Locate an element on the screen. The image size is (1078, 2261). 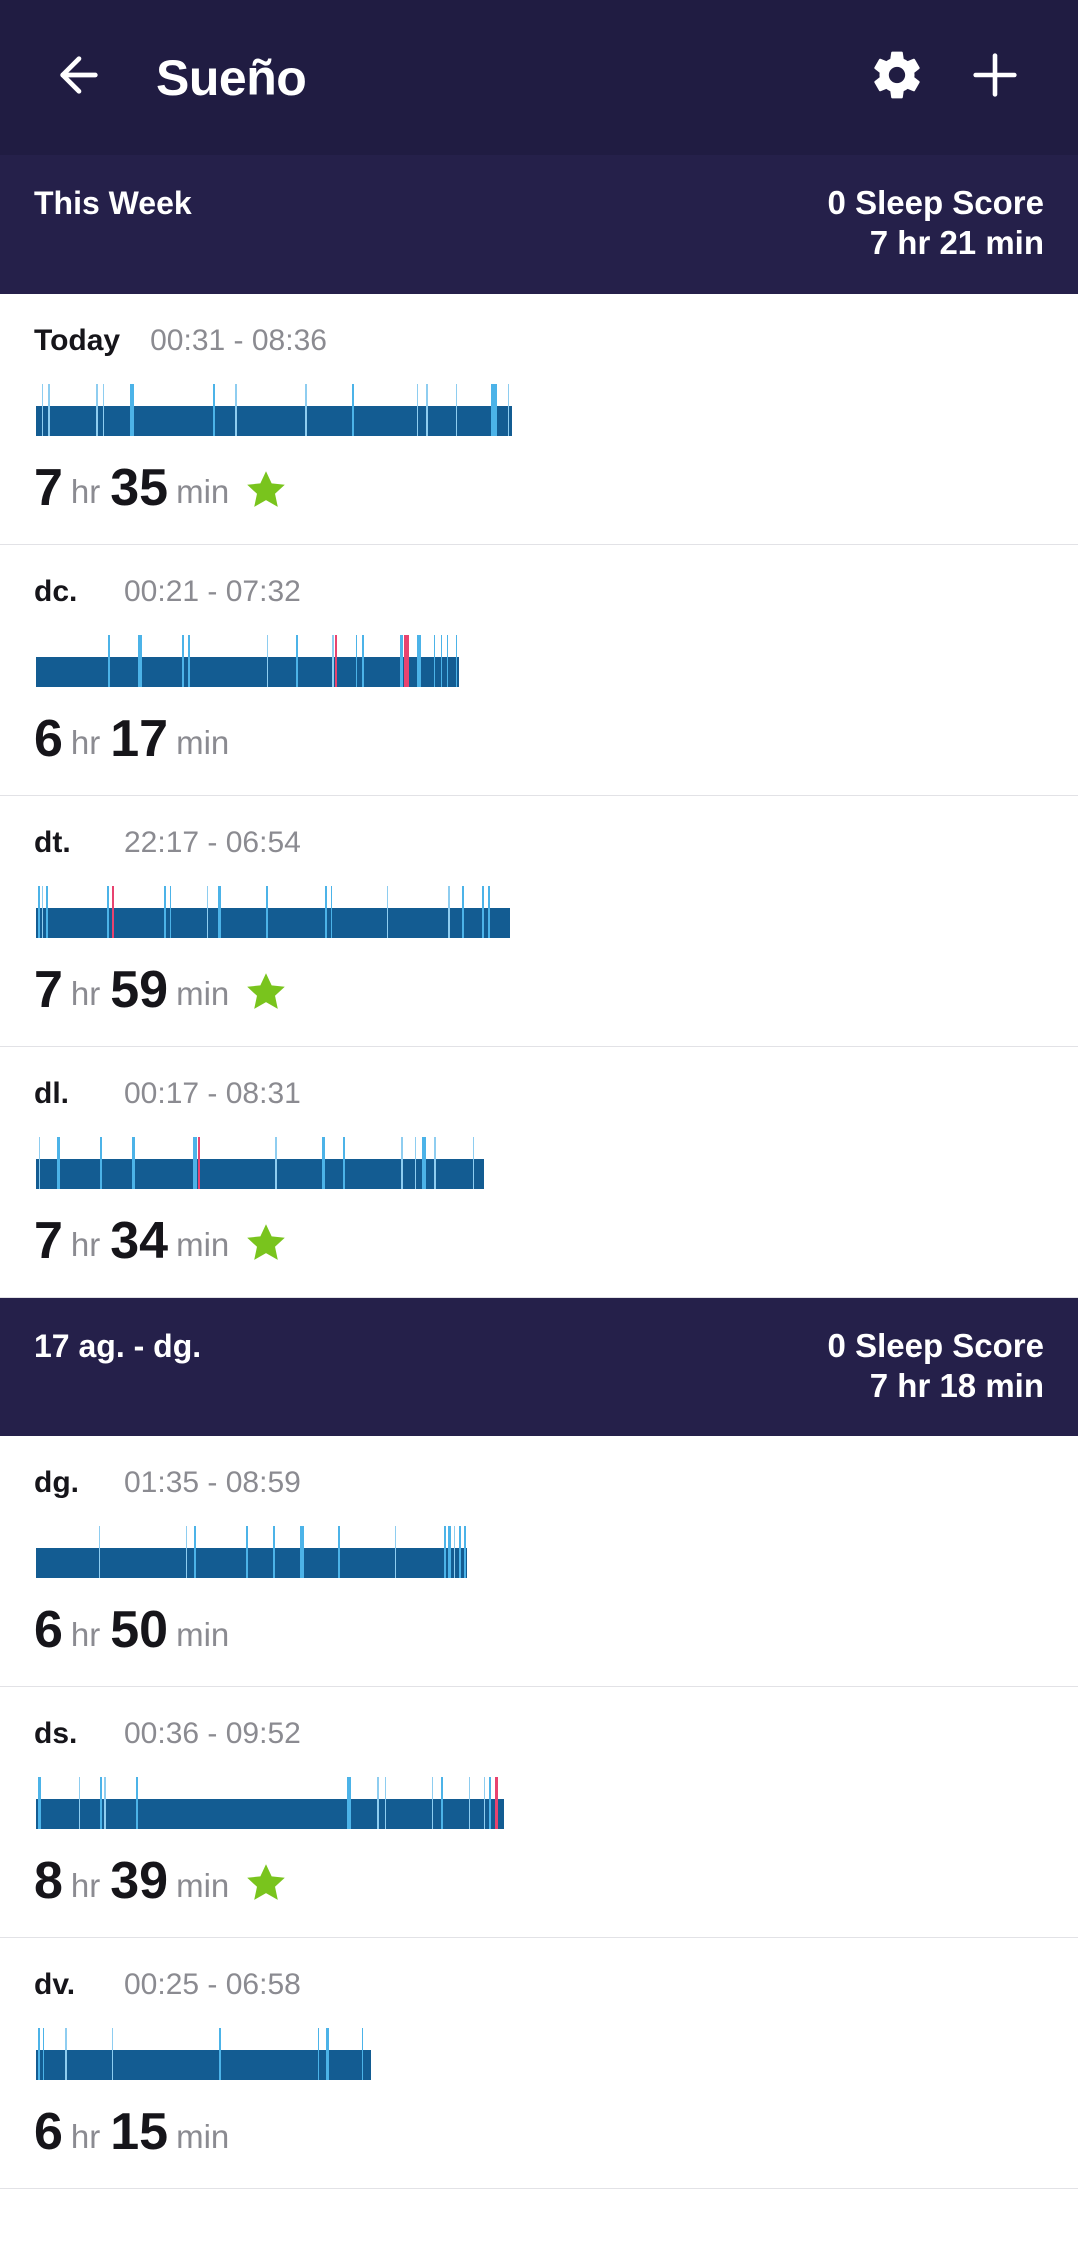
entry-header: dg. 01:35 - 08:59 is located at coordinates (539, 1483).